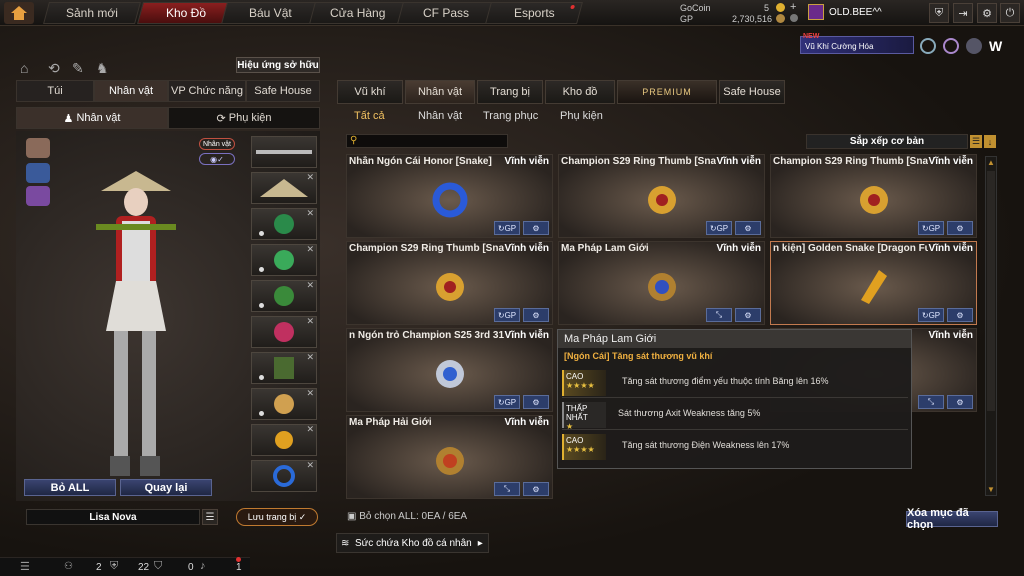 This screenshot has width=1024, height=576. I want to click on character-tag: Nhân vật, so click(217, 144).